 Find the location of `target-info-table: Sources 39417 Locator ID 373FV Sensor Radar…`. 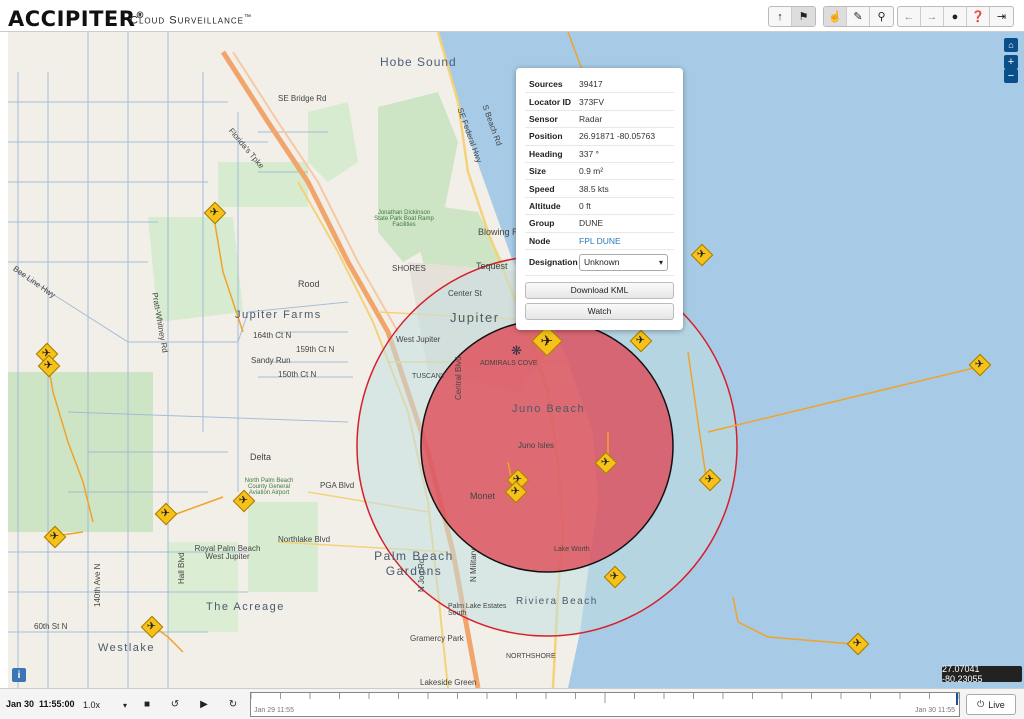

target-info-table: Sources 39417 Locator ID 373FV Sensor Radar… is located at coordinates (599, 163).